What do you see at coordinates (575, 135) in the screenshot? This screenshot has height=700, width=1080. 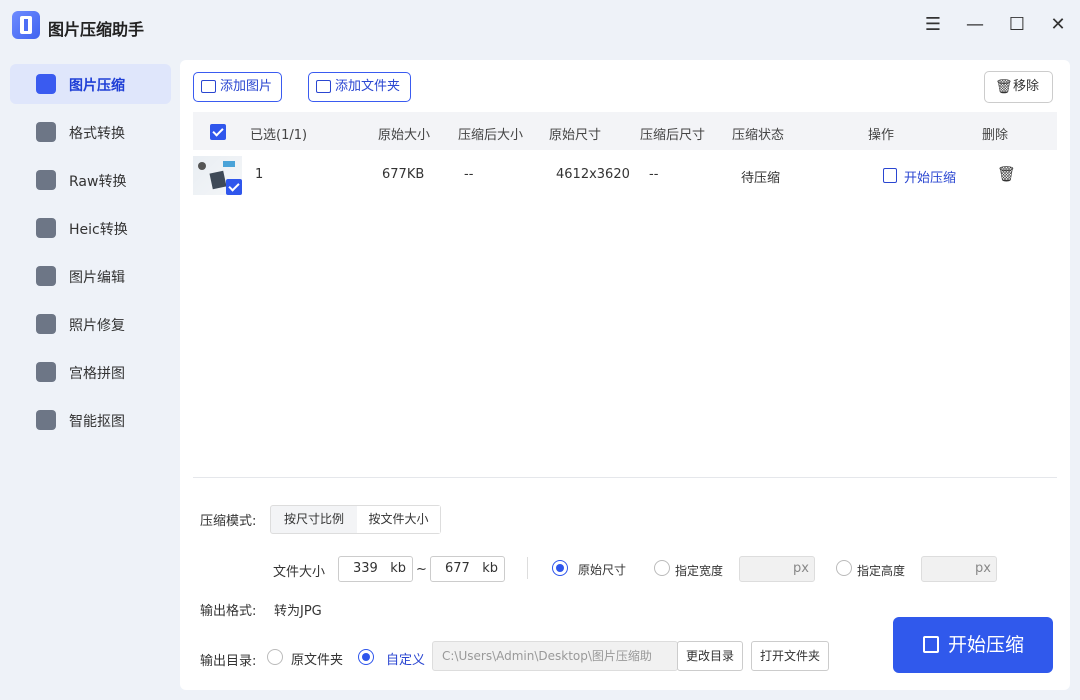 I see `header-orig-dim: 原始尺寸` at bounding box center [575, 135].